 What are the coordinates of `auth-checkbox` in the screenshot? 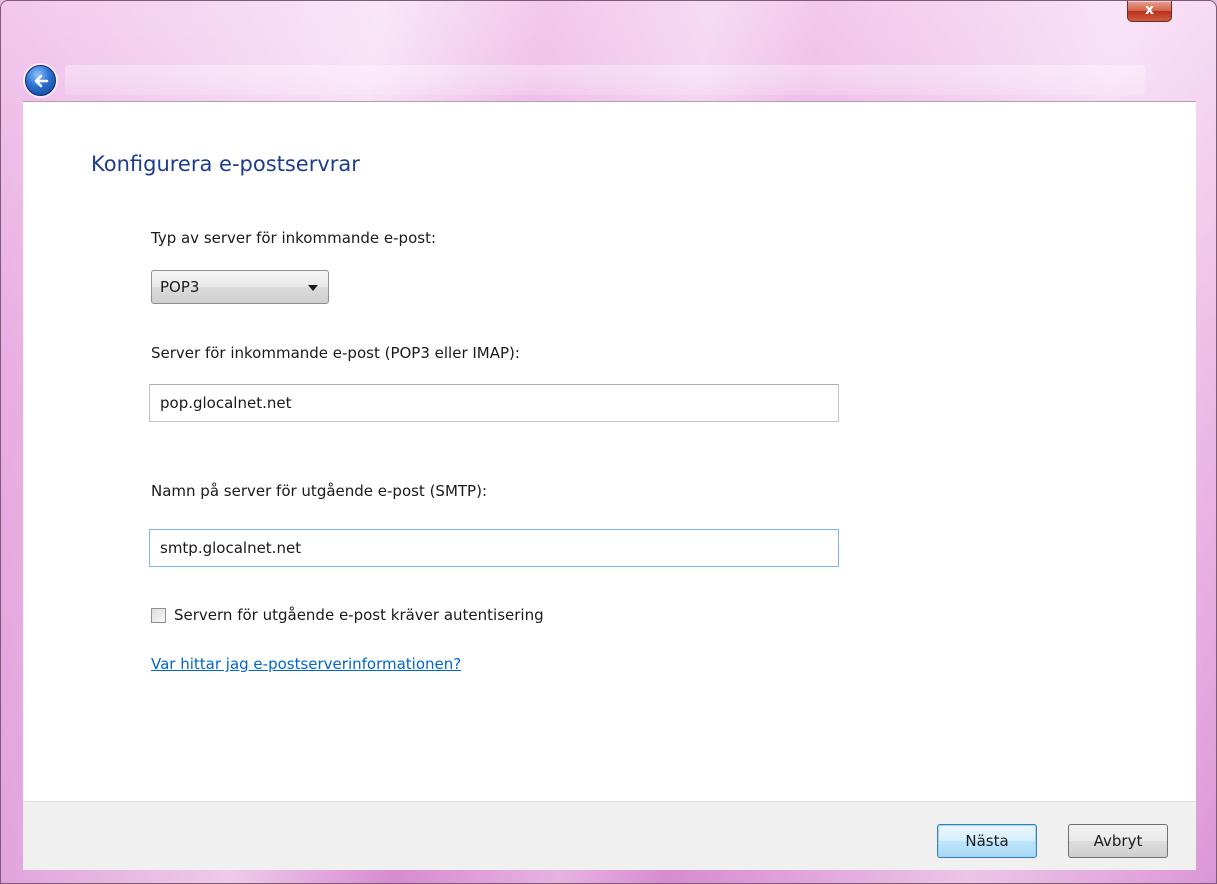 It's located at (158, 615).